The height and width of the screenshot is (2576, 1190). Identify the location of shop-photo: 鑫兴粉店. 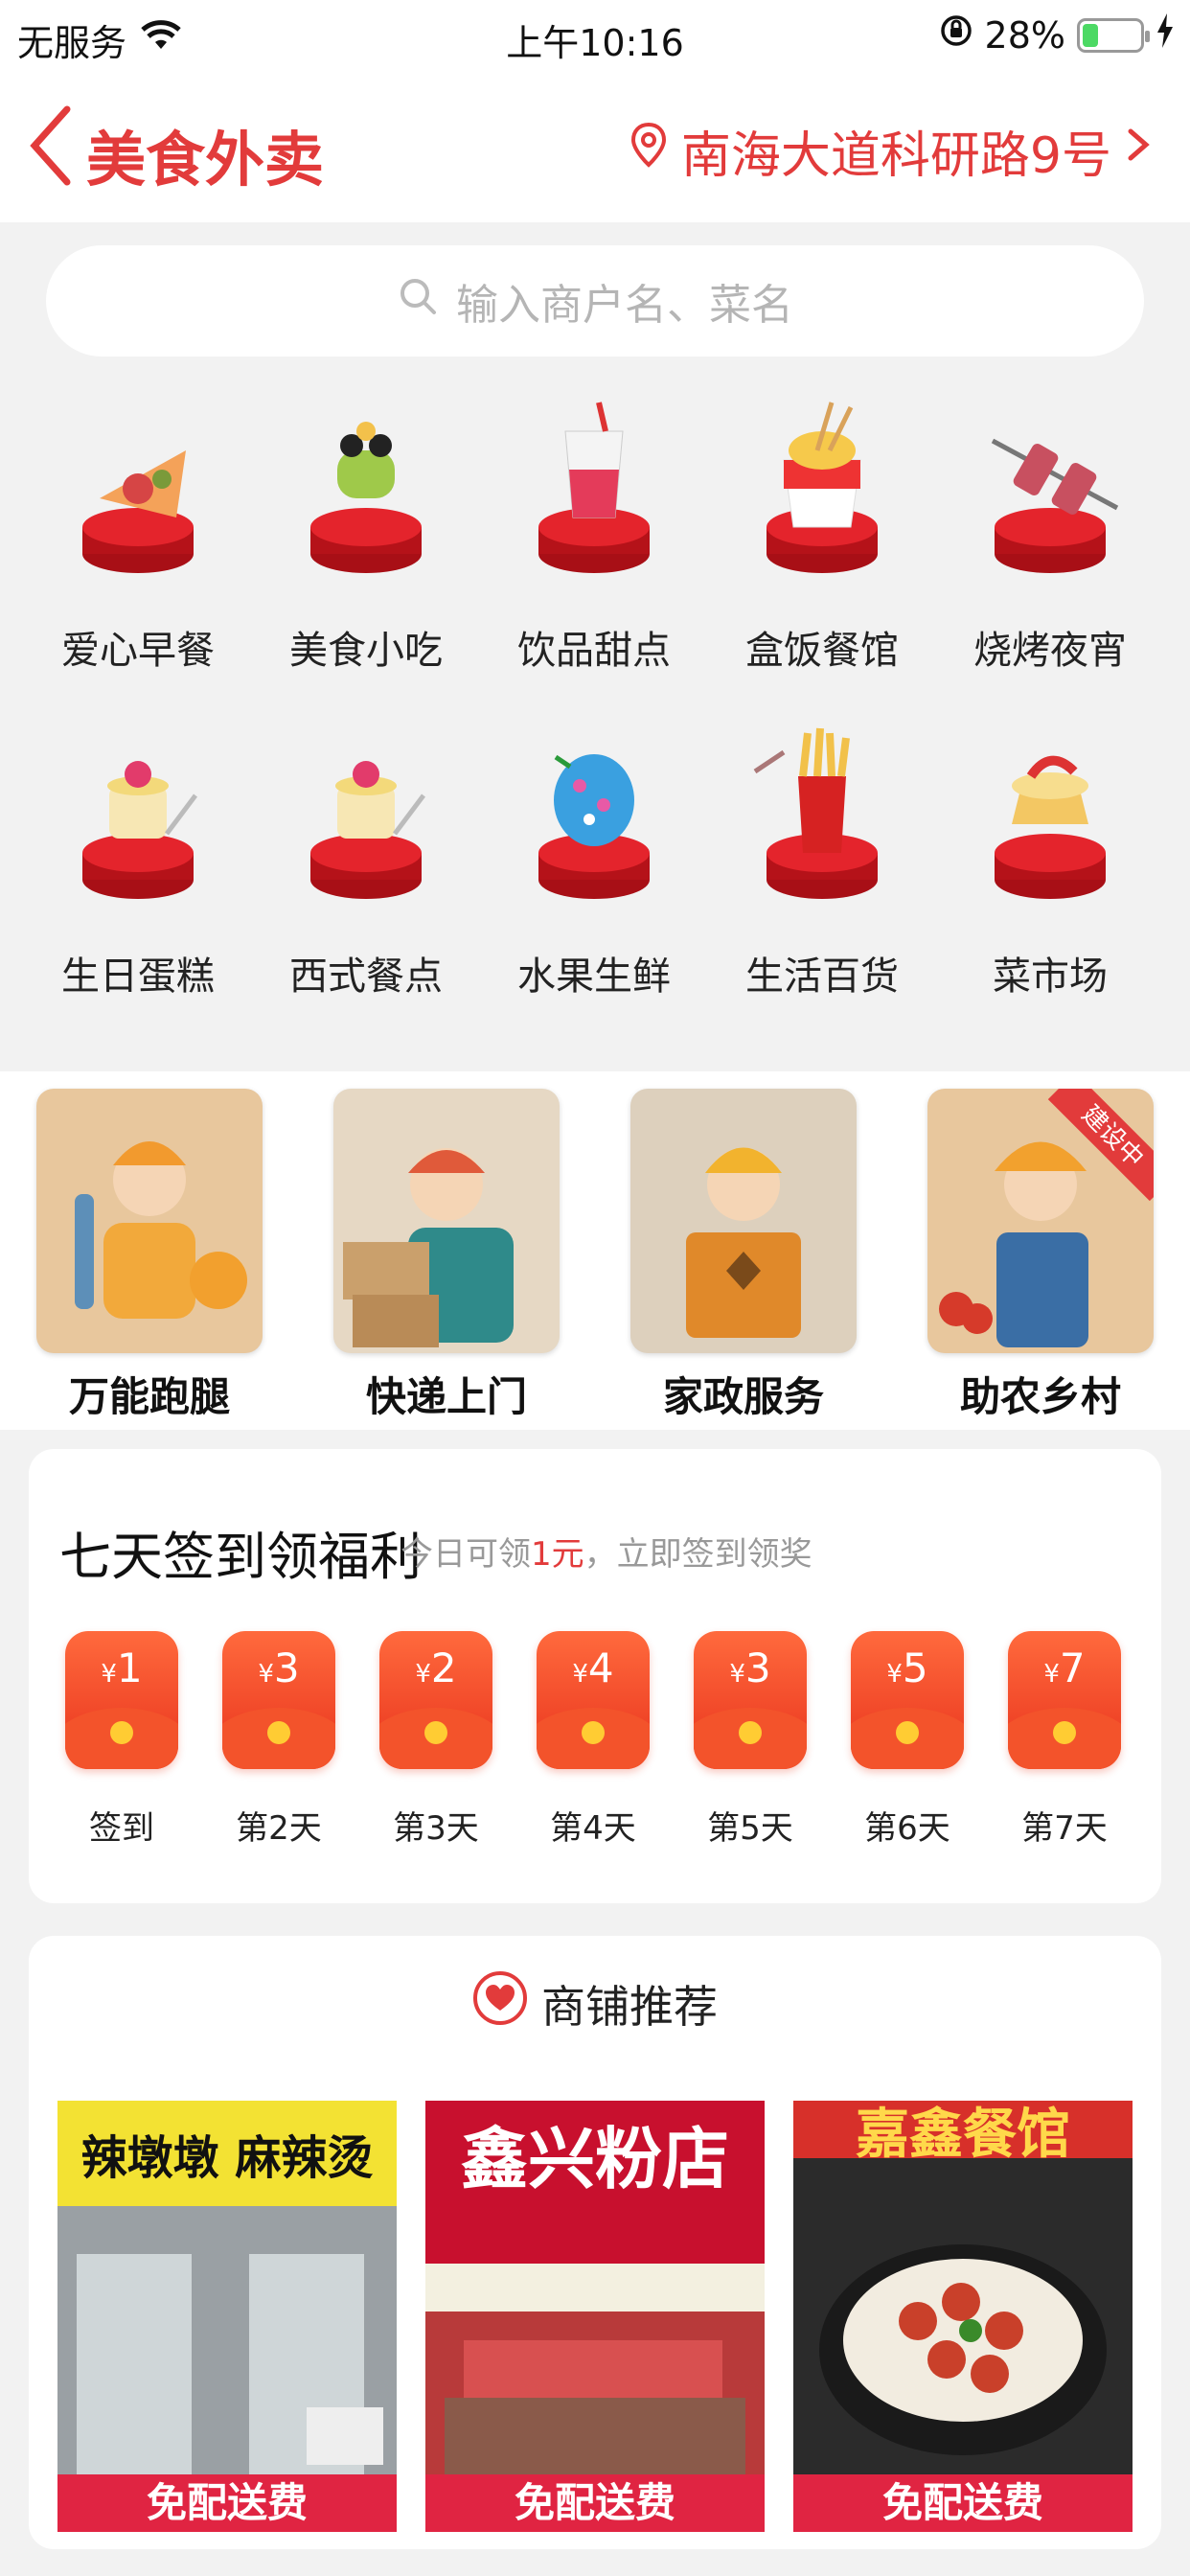
(595, 2287).